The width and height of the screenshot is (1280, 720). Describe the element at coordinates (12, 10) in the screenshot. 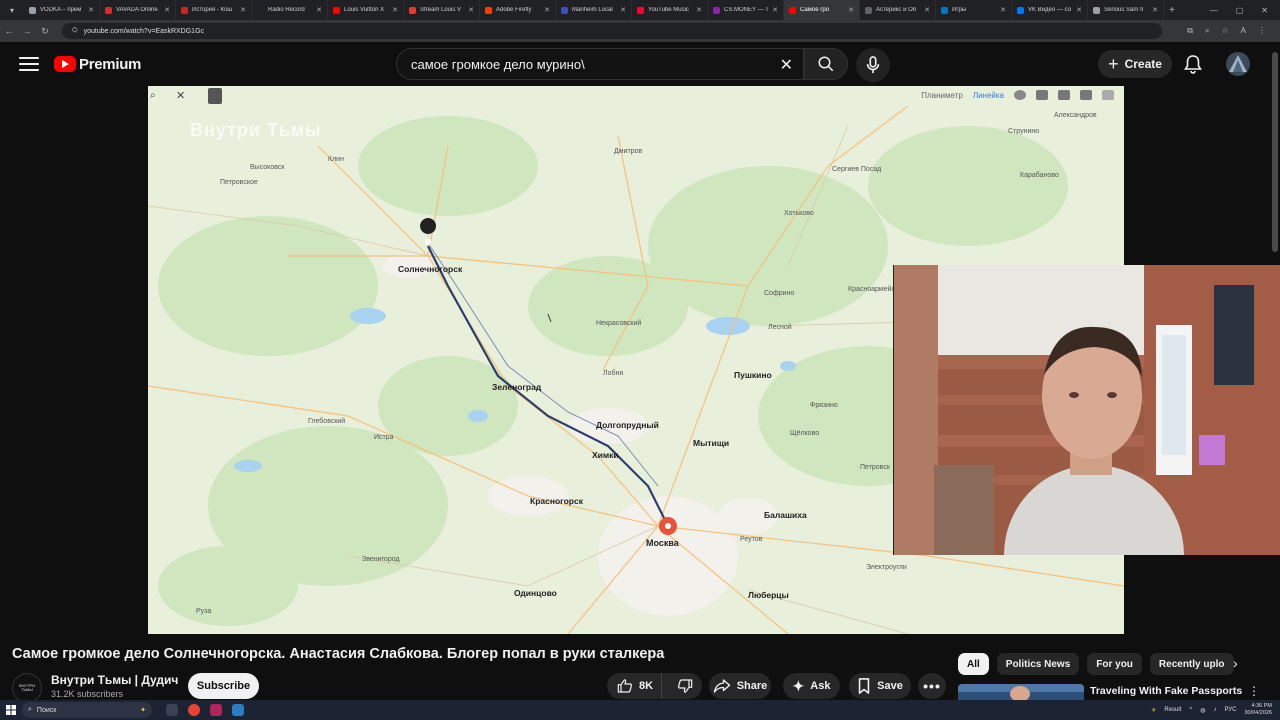

I see `tab-search-icon: ▾` at that location.